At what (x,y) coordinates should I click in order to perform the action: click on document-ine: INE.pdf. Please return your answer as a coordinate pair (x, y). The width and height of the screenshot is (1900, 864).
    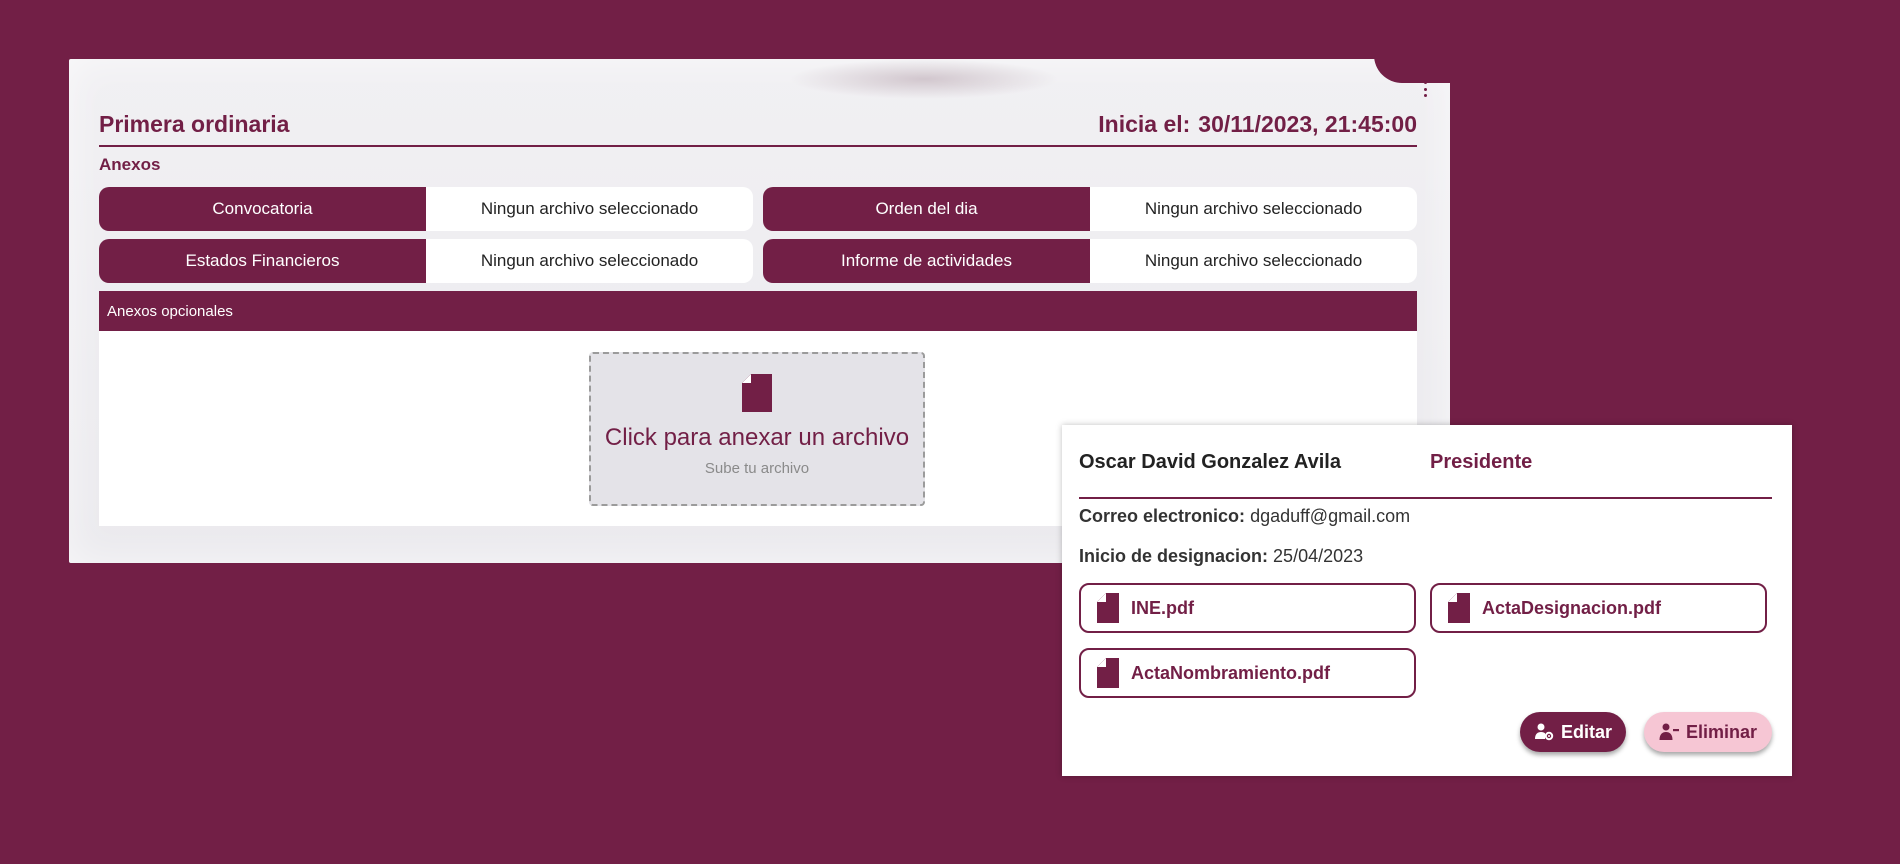
    Looking at the image, I should click on (1247, 608).